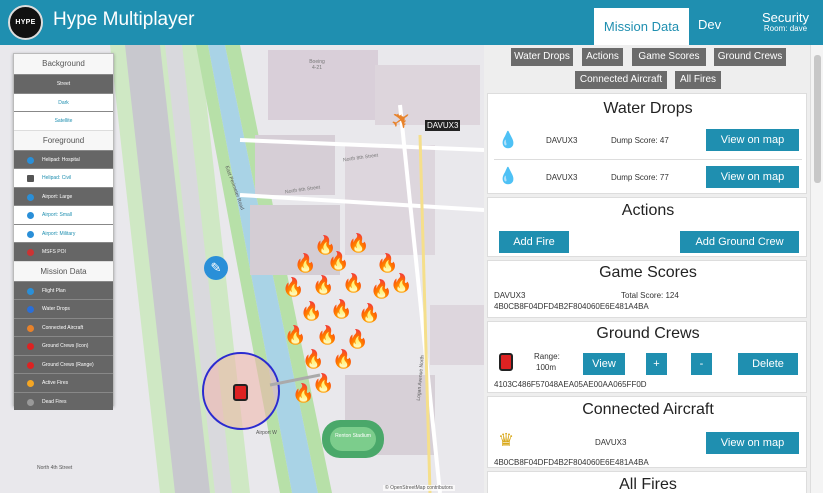 Image resolution: width=823 pixels, height=493 pixels. Describe the element at coordinates (648, 272) in the screenshot. I see `section-title: Game Scores` at that location.